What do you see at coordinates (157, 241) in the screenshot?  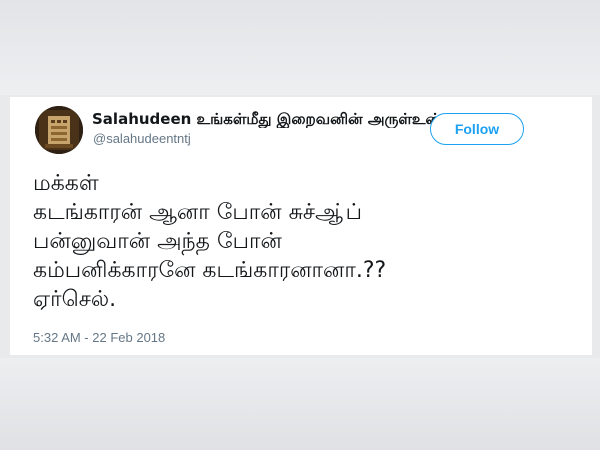 I see `tweet-text-line: பன்னுவான் அந்த போன்` at bounding box center [157, 241].